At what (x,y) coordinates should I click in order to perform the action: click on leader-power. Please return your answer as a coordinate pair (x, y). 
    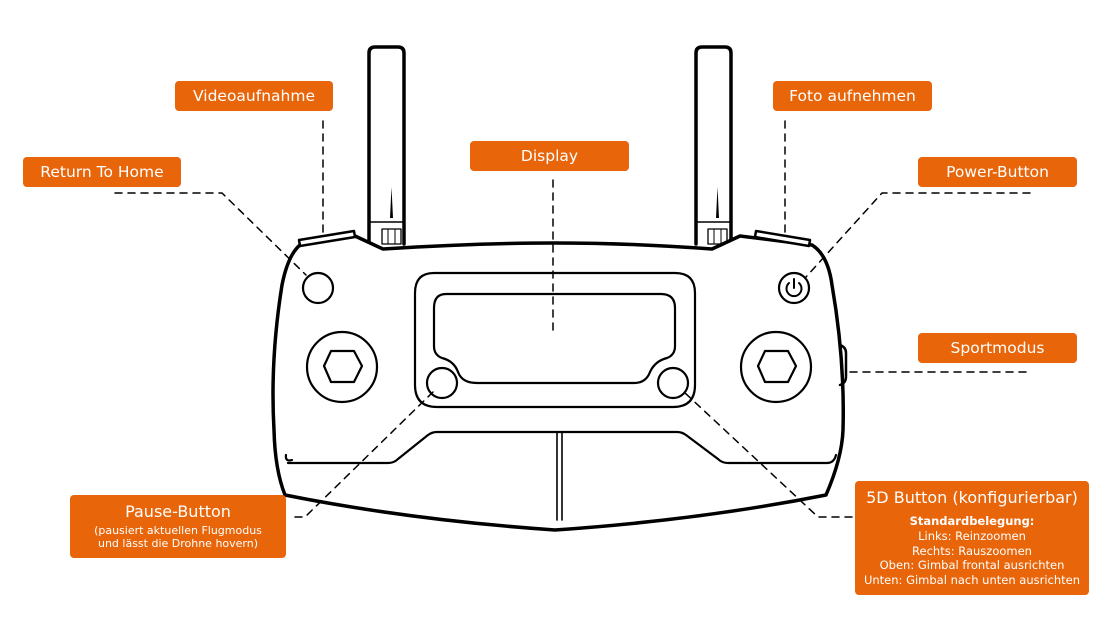
    Looking at the image, I should click on (918, 235).